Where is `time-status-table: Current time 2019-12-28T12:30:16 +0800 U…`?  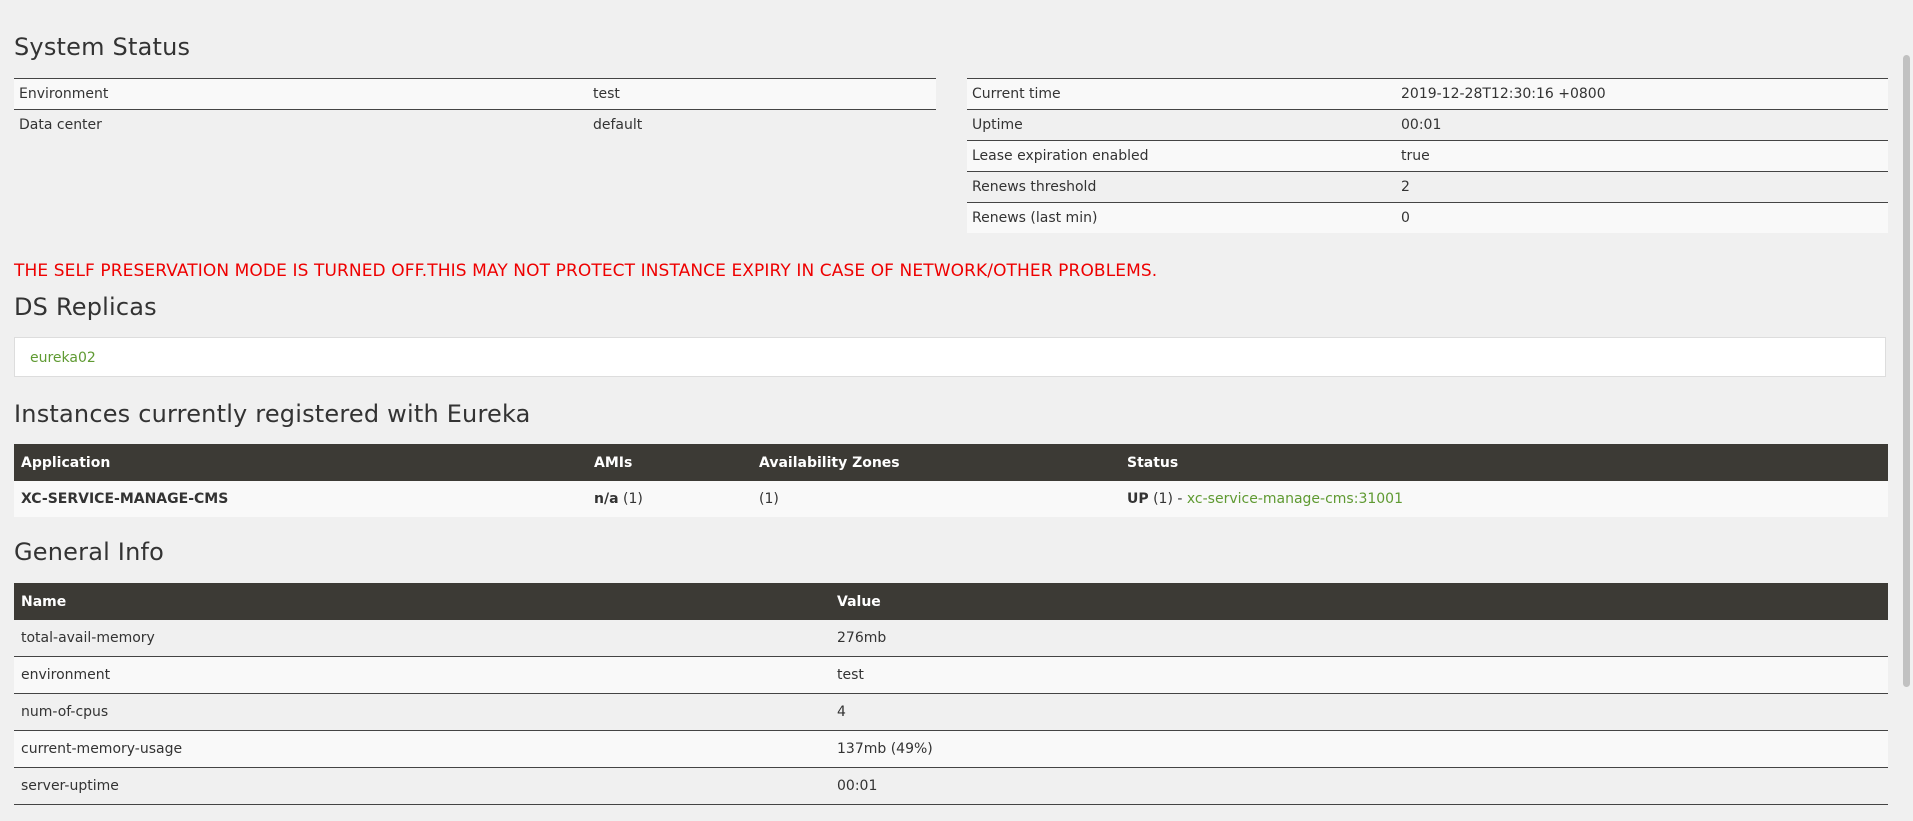 time-status-table: Current time 2019-12-28T12:30:16 +0800 U… is located at coordinates (1427, 155).